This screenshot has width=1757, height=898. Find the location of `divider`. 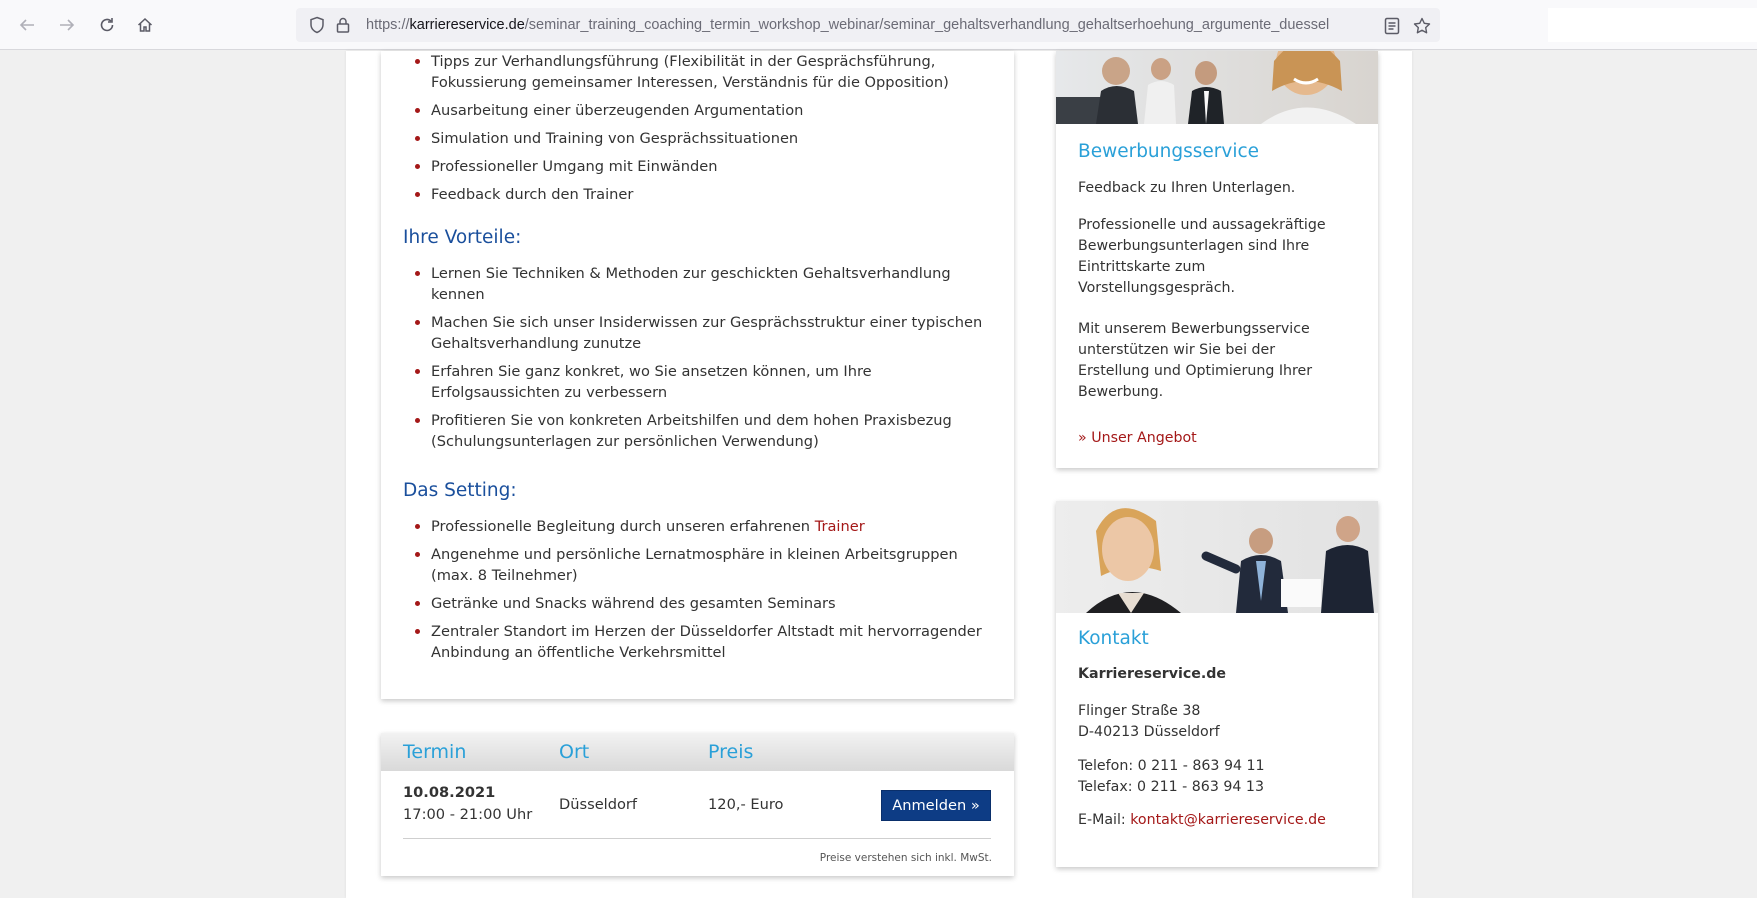

divider is located at coordinates (697, 838).